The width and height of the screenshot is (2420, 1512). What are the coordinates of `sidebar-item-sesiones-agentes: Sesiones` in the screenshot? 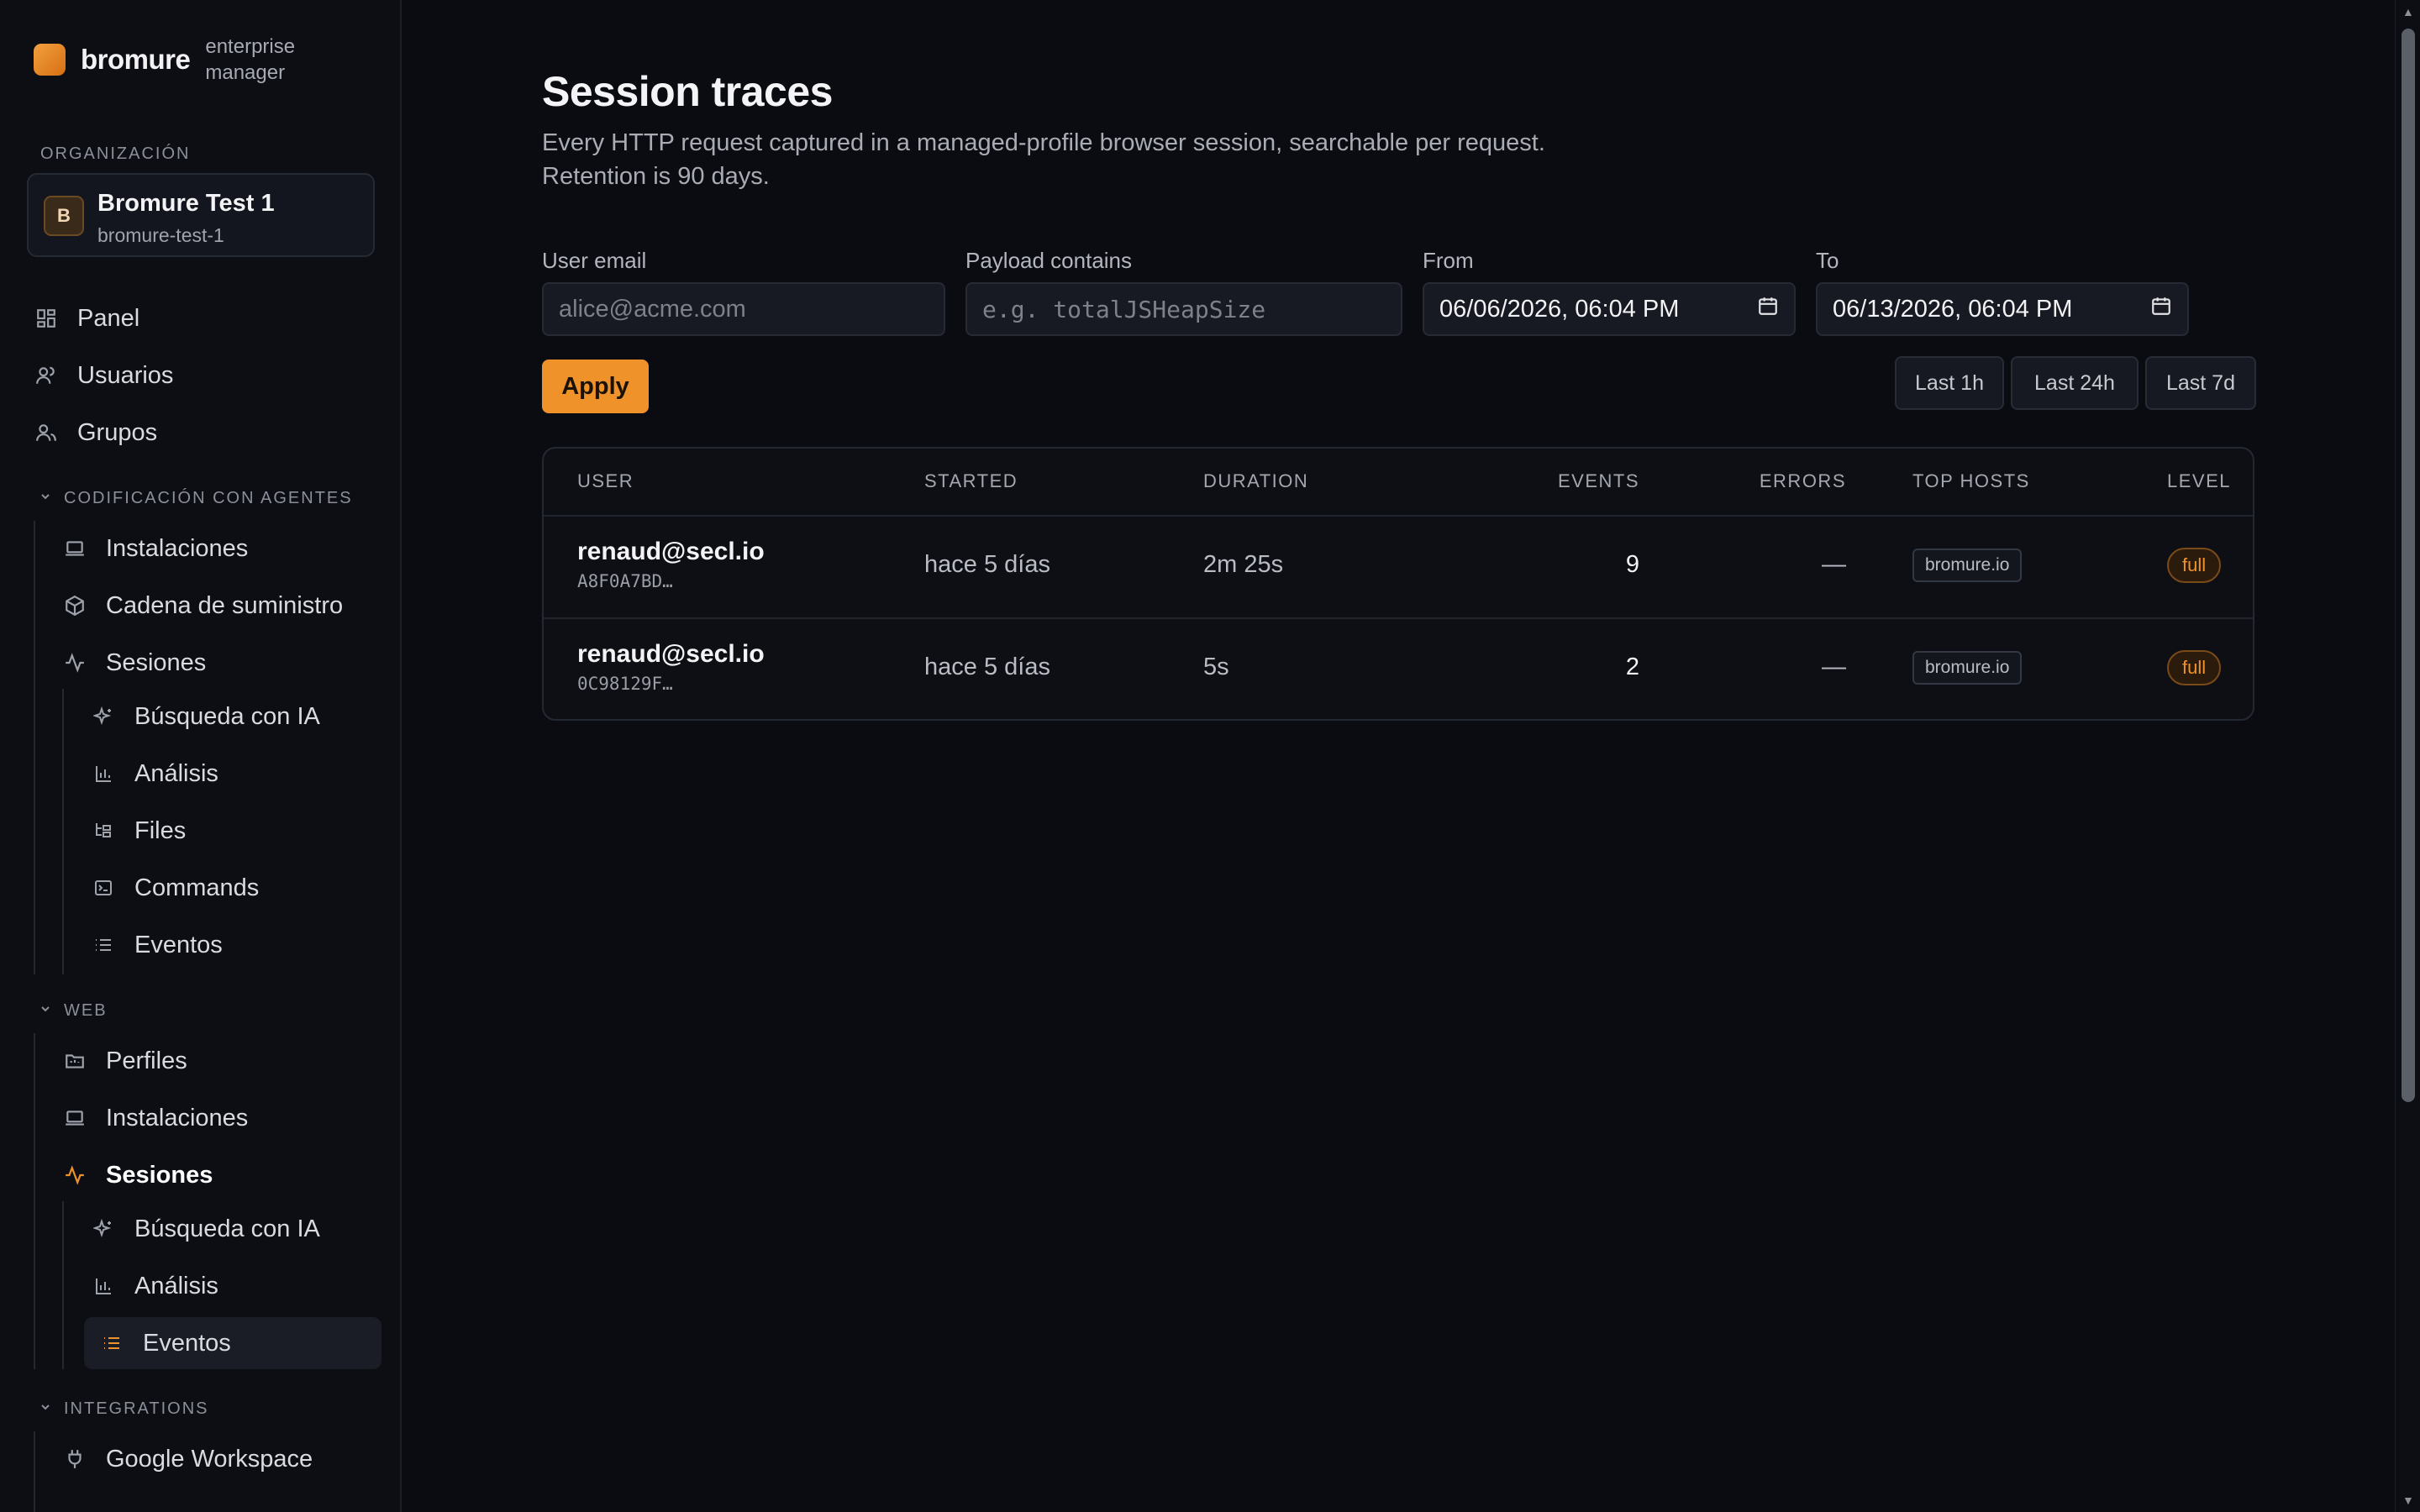 It's located at (134, 663).